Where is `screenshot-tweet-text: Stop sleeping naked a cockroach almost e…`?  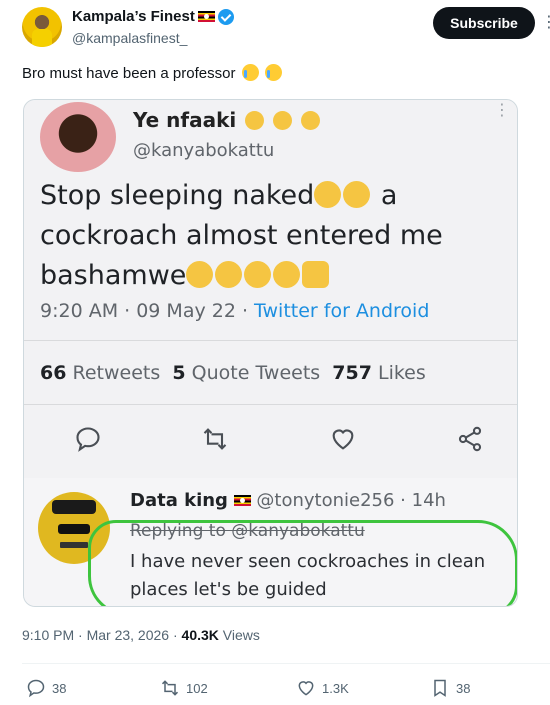
screenshot-tweet-text: Stop sleeping naked a cockroach almost e… is located at coordinates (260, 236).